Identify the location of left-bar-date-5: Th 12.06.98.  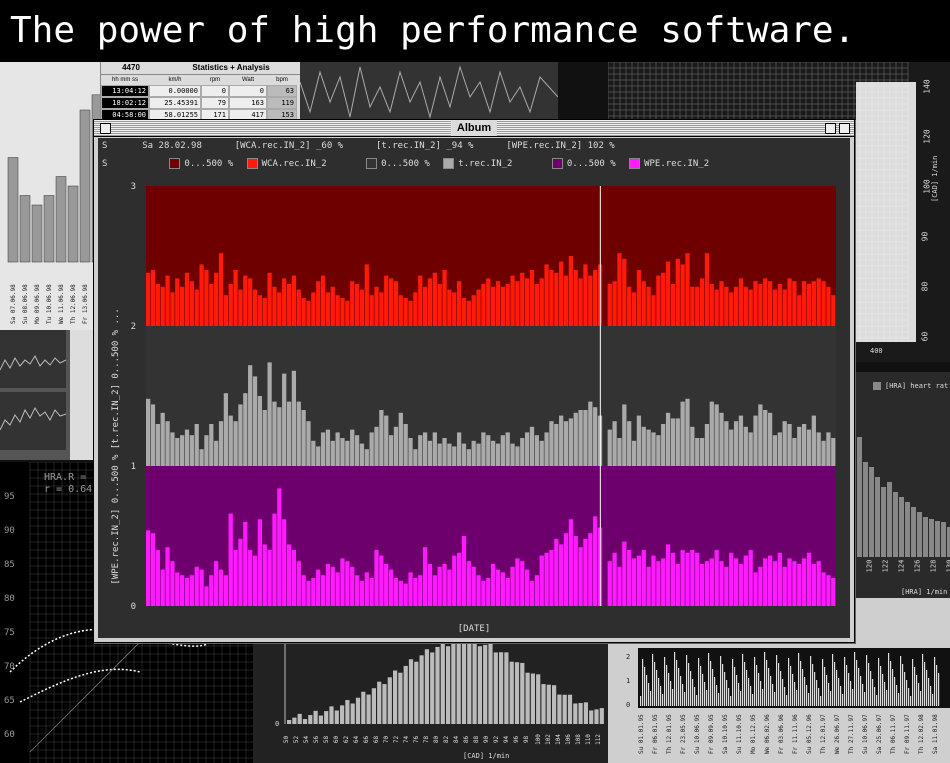
(73, 304).